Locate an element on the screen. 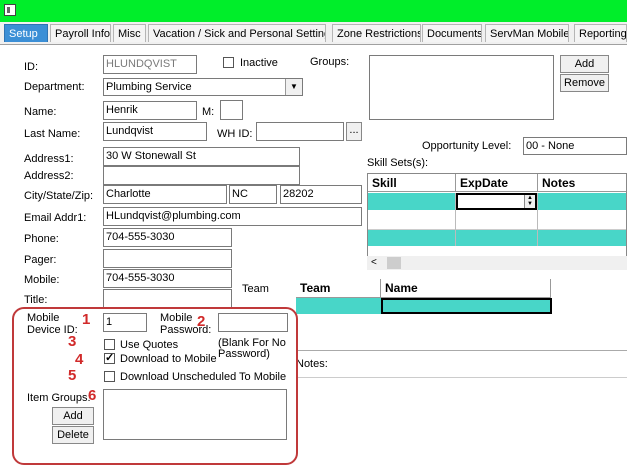 This screenshot has width=627, height=470. skill-column-header: Skill is located at coordinates (412, 183).